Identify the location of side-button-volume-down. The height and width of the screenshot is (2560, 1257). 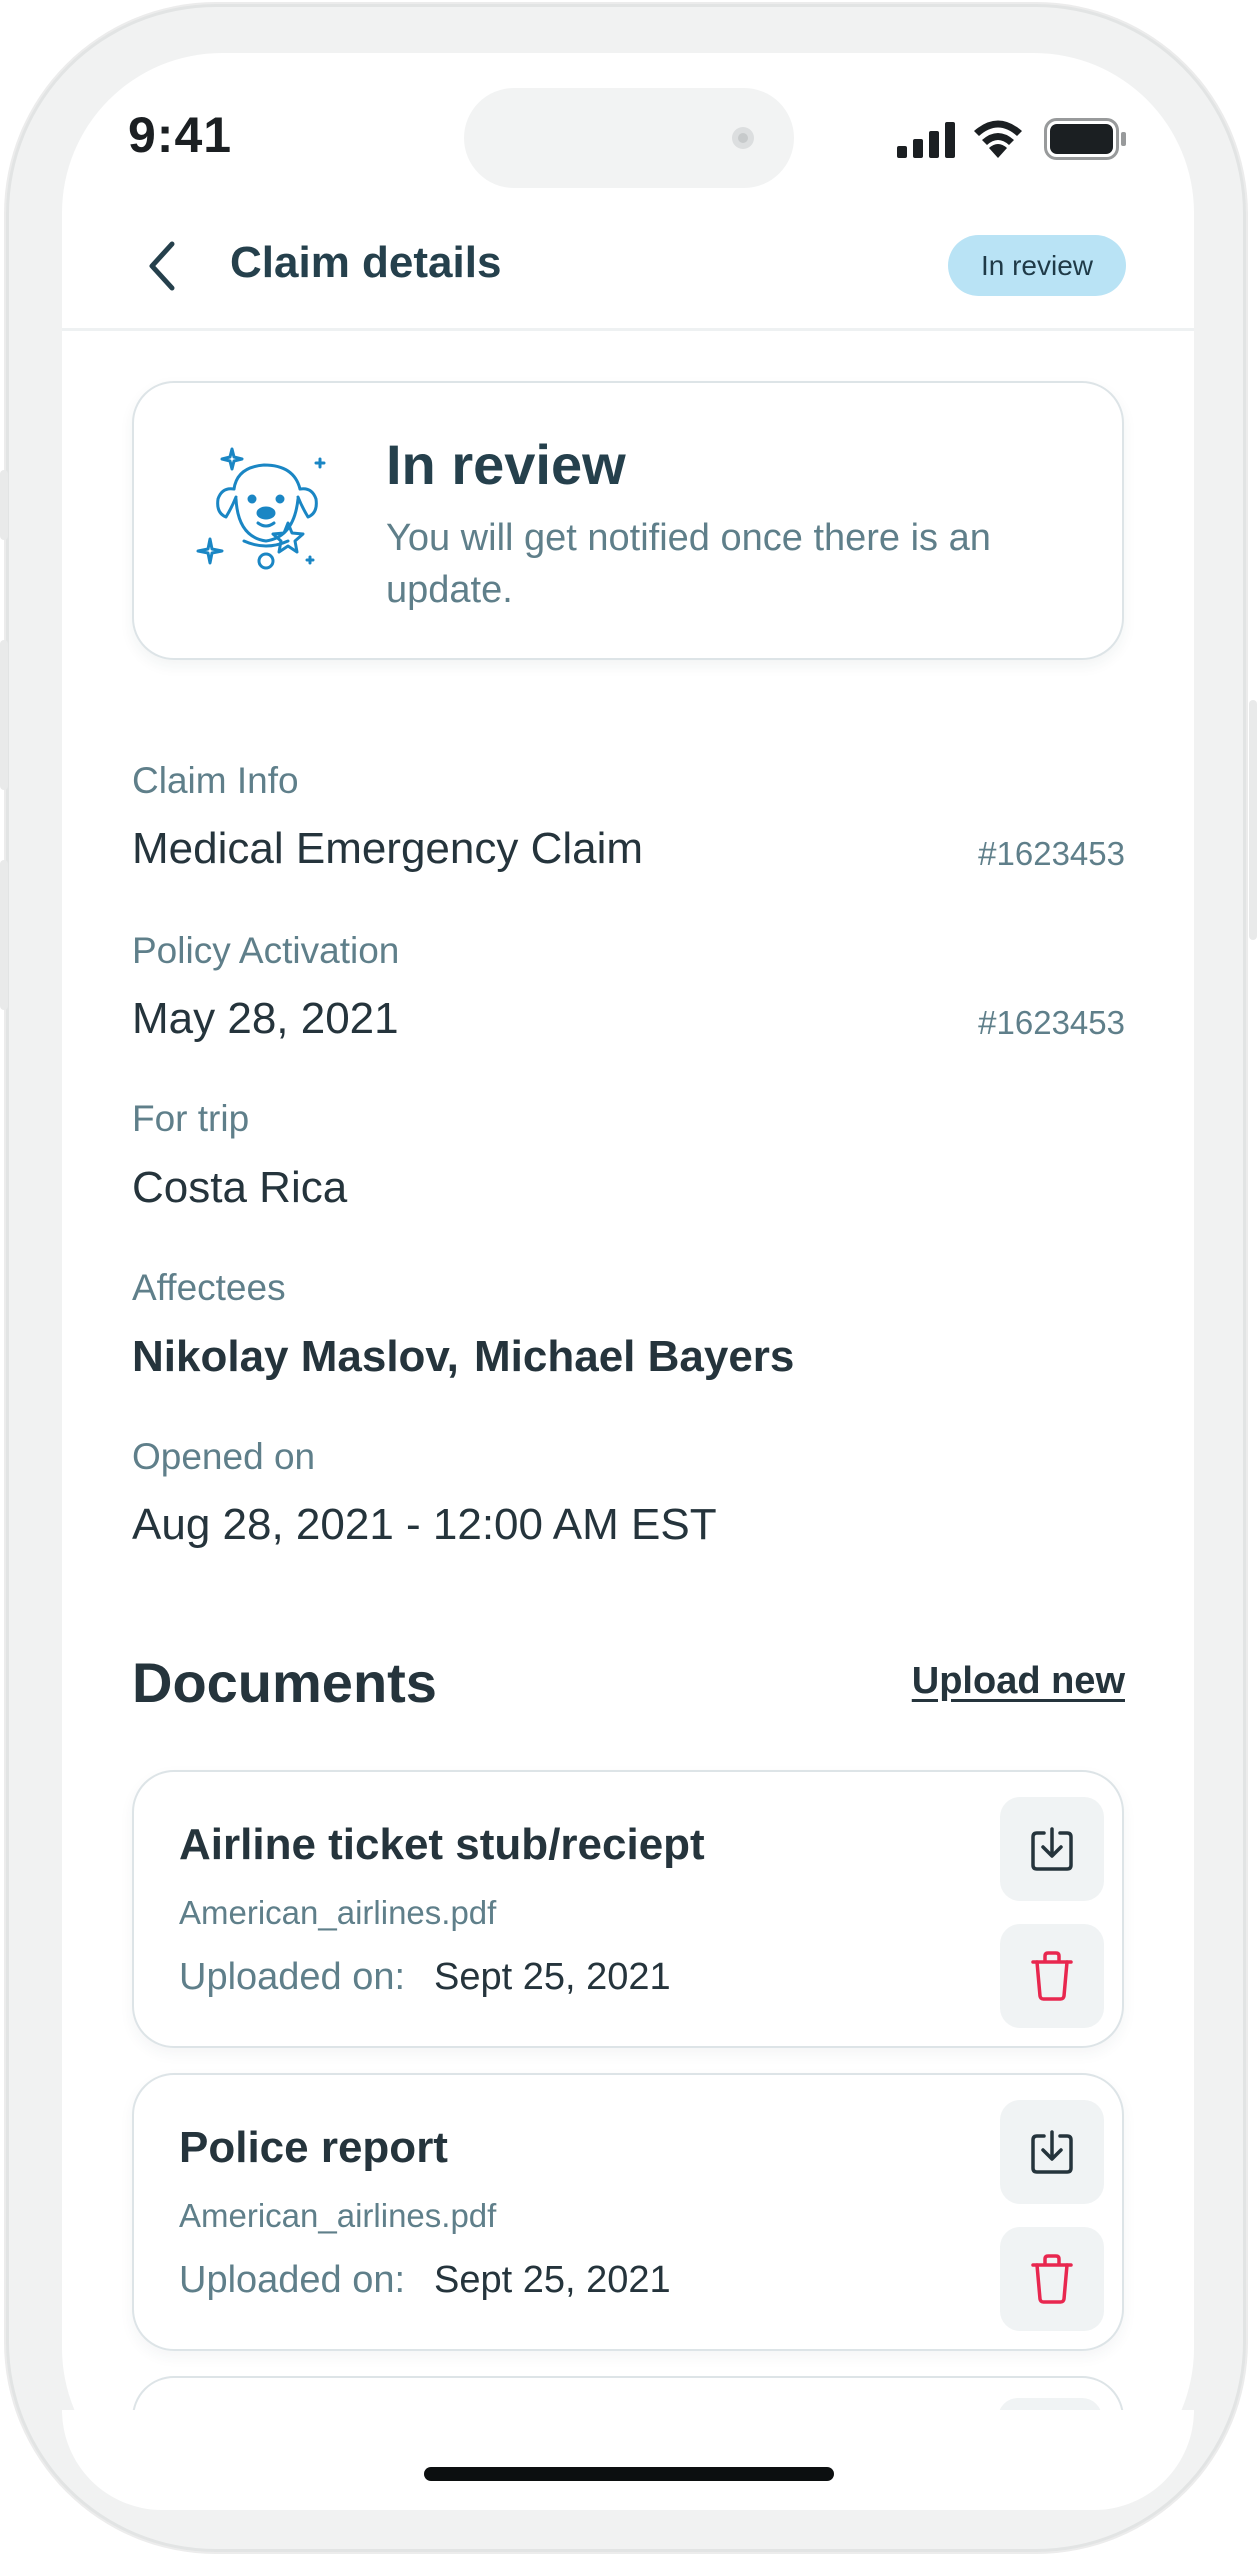
(4, 935).